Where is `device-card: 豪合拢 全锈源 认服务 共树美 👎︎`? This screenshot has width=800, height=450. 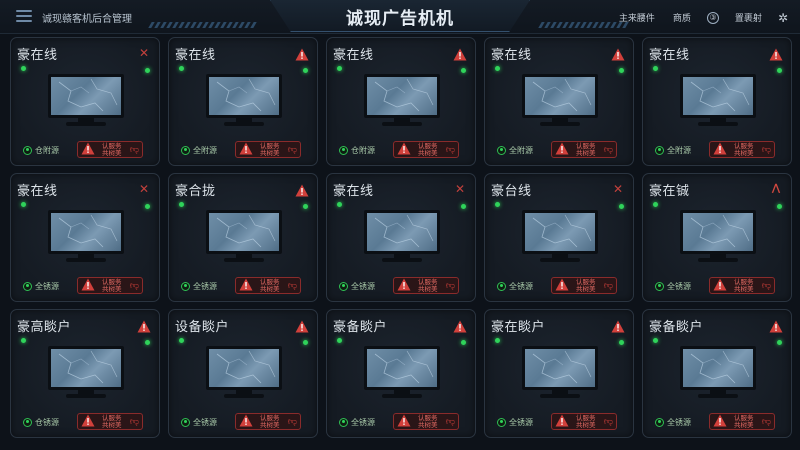
device-card: 豪合拢 全锈源 认服务 共树美 👎︎ is located at coordinates (243, 237).